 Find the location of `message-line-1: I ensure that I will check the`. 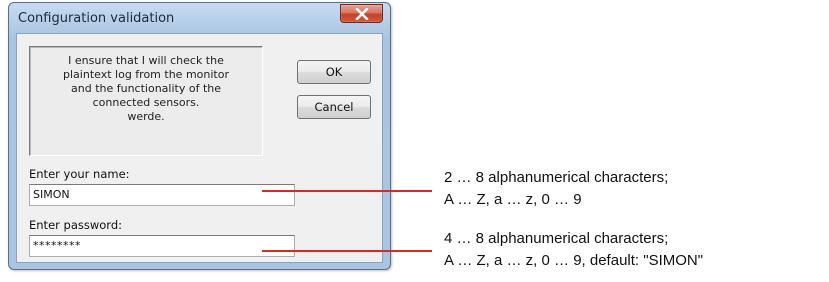

message-line-1: I ensure that I will check the is located at coordinates (146, 60).